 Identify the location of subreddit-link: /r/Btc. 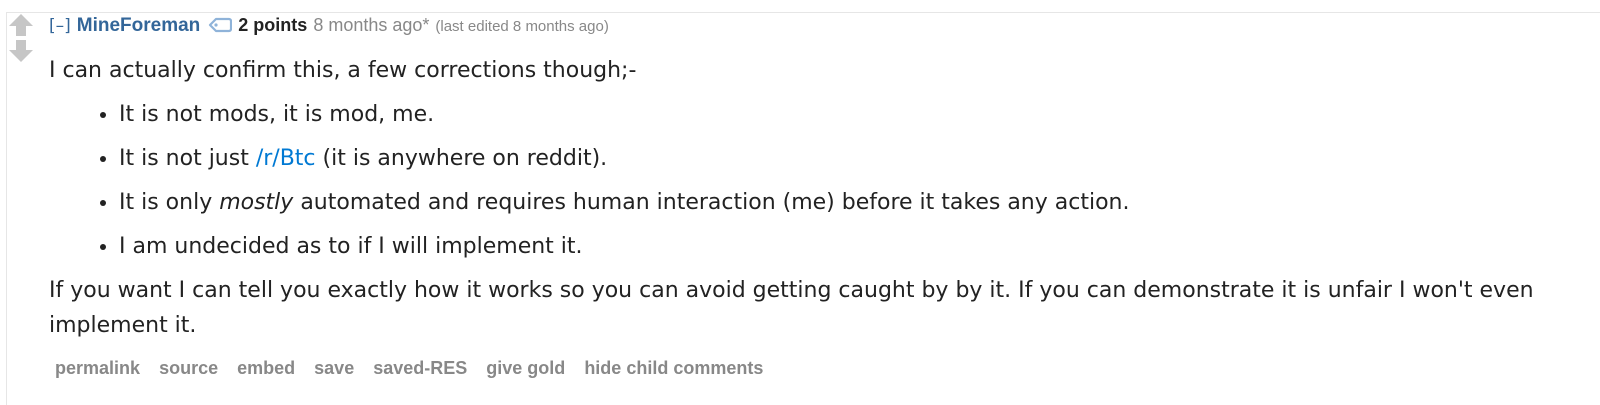
(286, 158).